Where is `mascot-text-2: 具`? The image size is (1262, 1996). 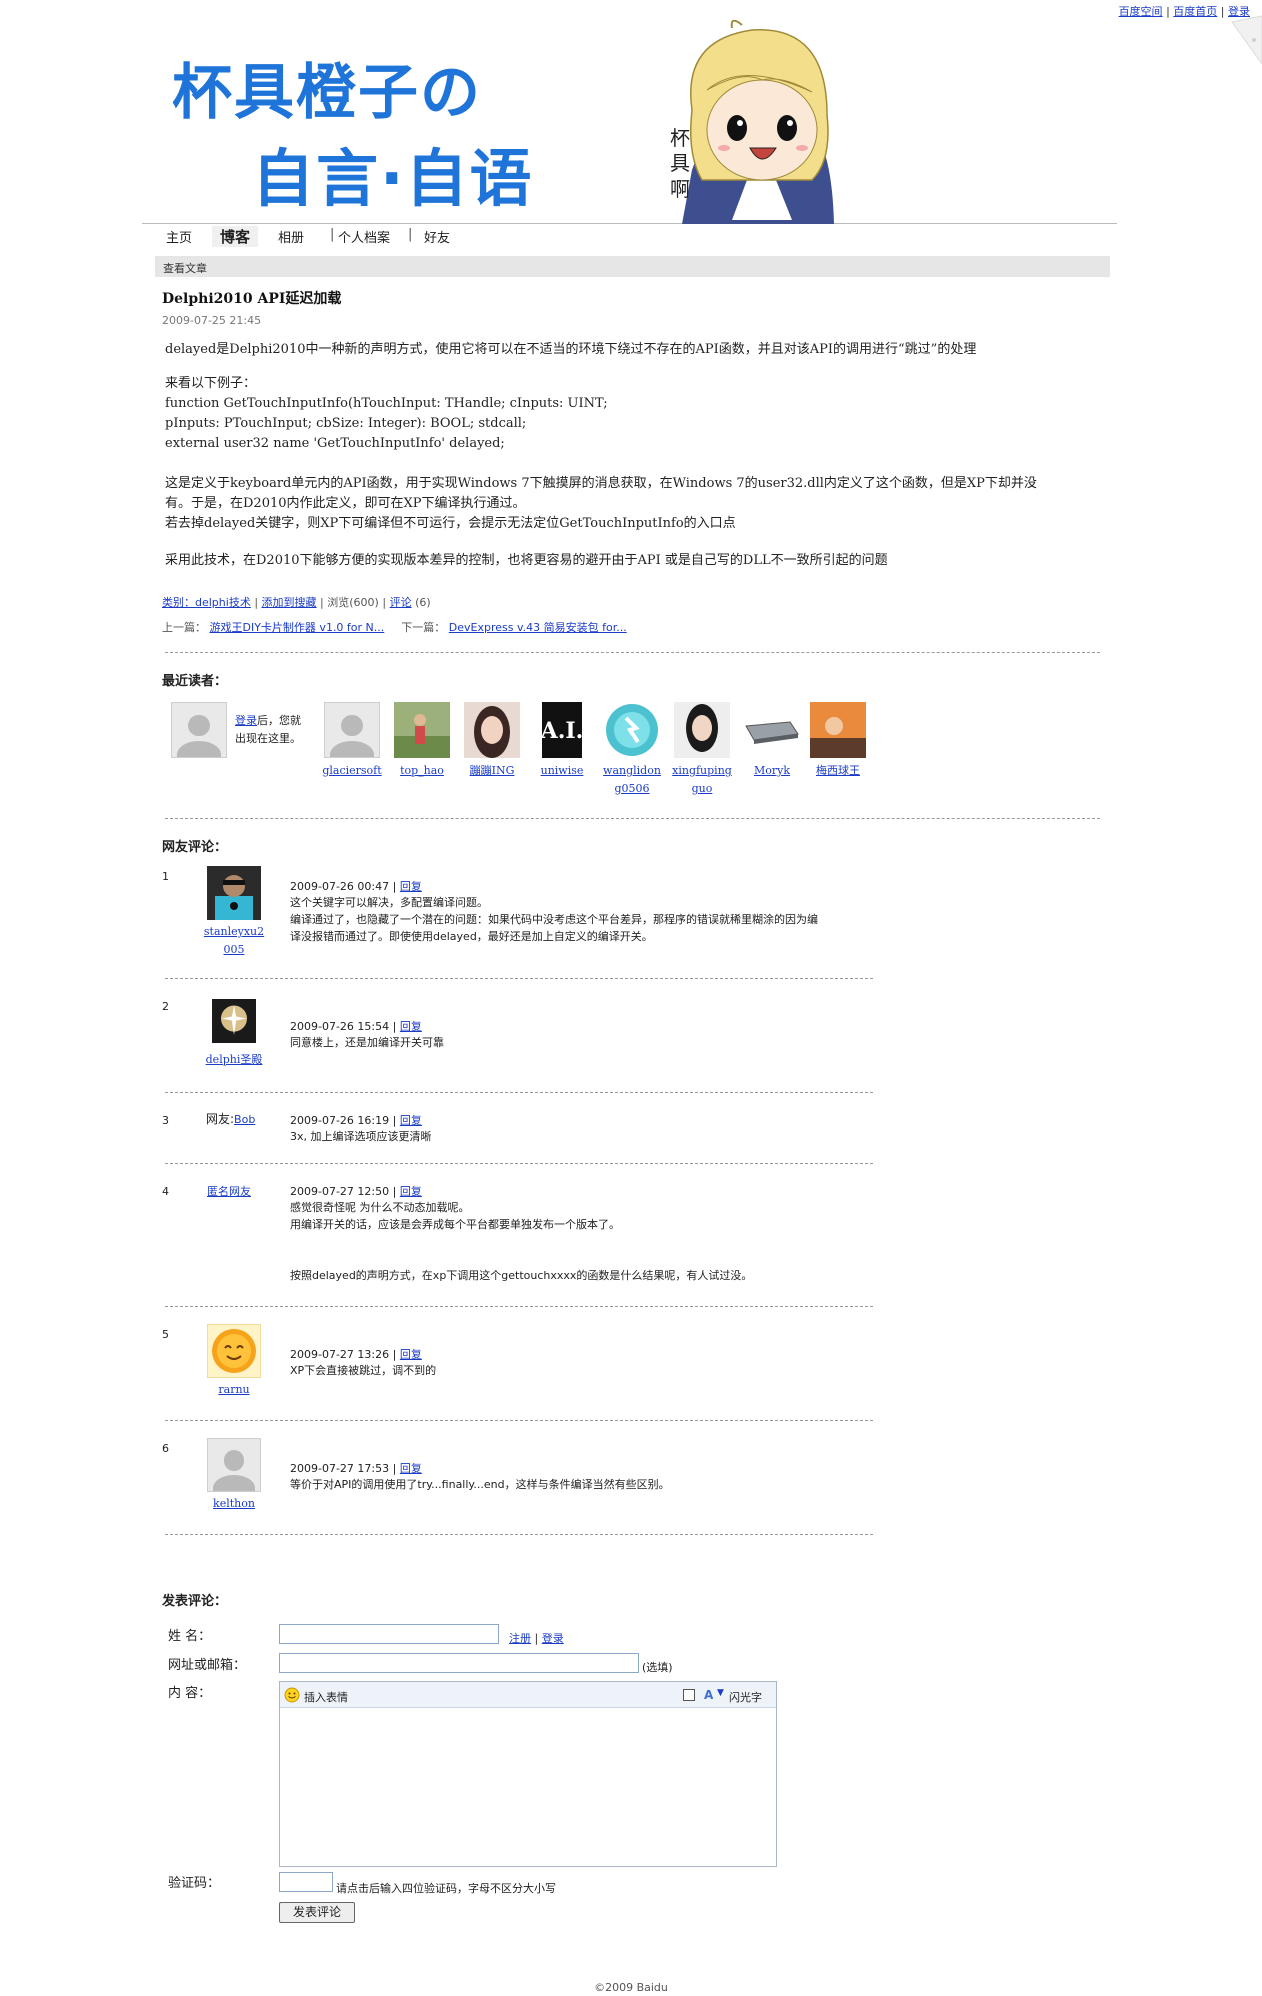
mascot-text-2: 具 is located at coordinates (680, 163).